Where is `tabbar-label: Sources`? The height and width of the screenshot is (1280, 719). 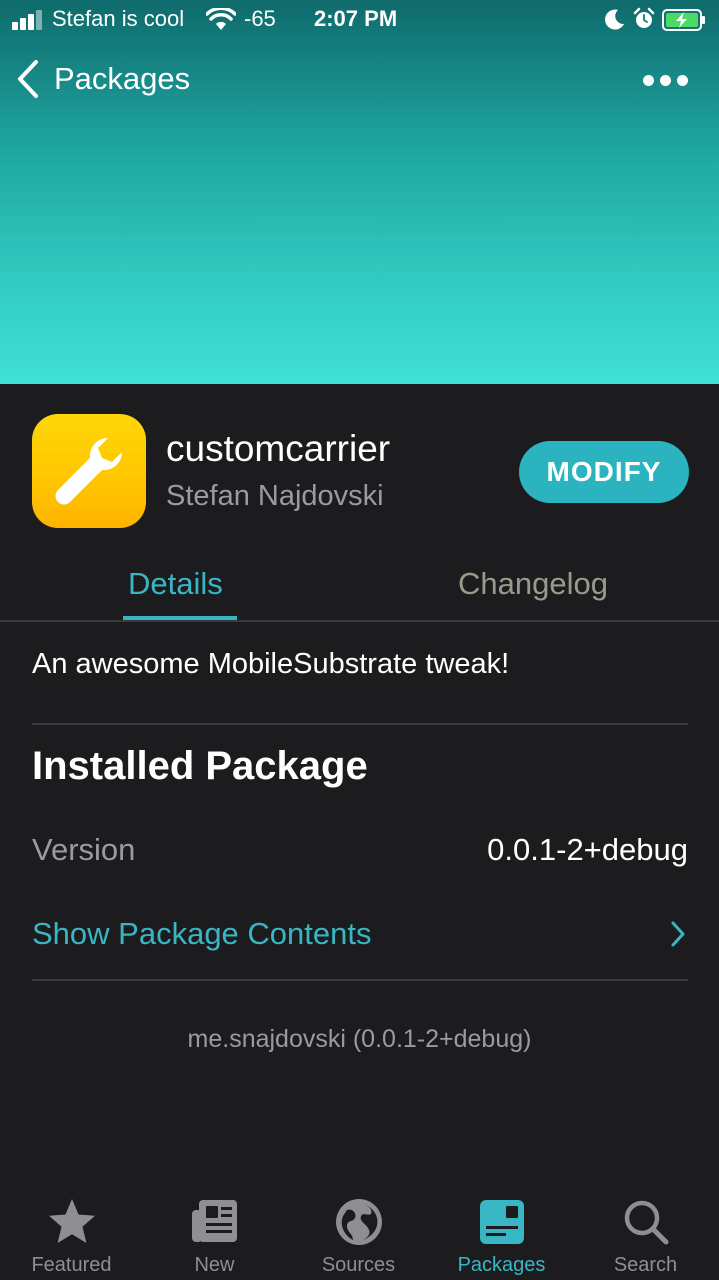 tabbar-label: Sources is located at coordinates (358, 1265).